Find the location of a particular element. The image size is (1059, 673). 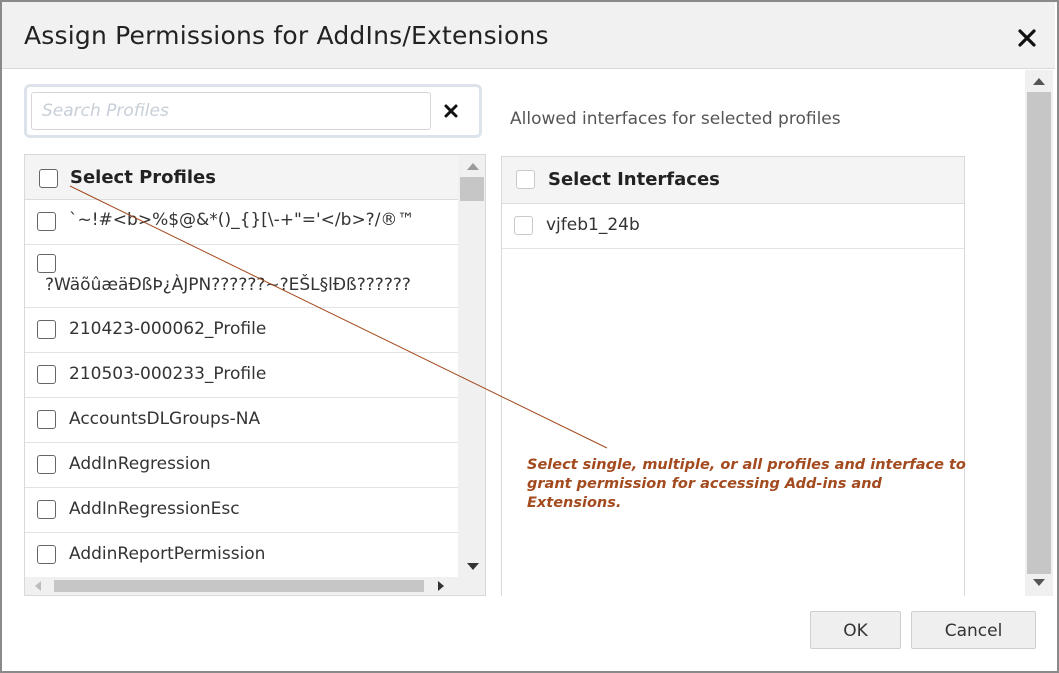

scroll-right-arrow-icon is located at coordinates (441, 586).